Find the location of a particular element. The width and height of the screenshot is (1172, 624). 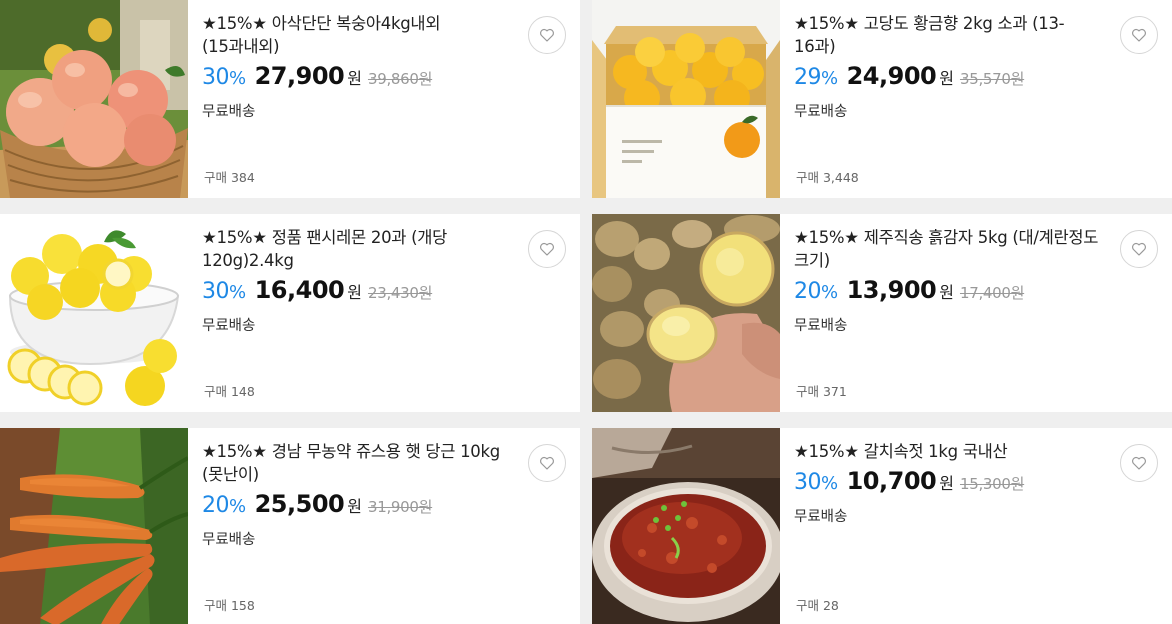

purchase-count: 구매 384 is located at coordinates (229, 177).